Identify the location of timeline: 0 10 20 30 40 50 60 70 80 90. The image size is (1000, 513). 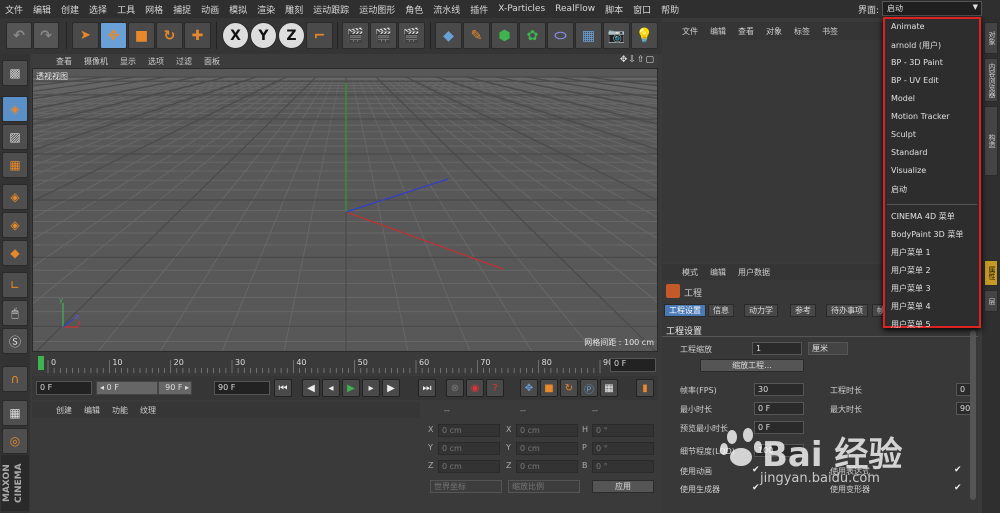
(345, 364).